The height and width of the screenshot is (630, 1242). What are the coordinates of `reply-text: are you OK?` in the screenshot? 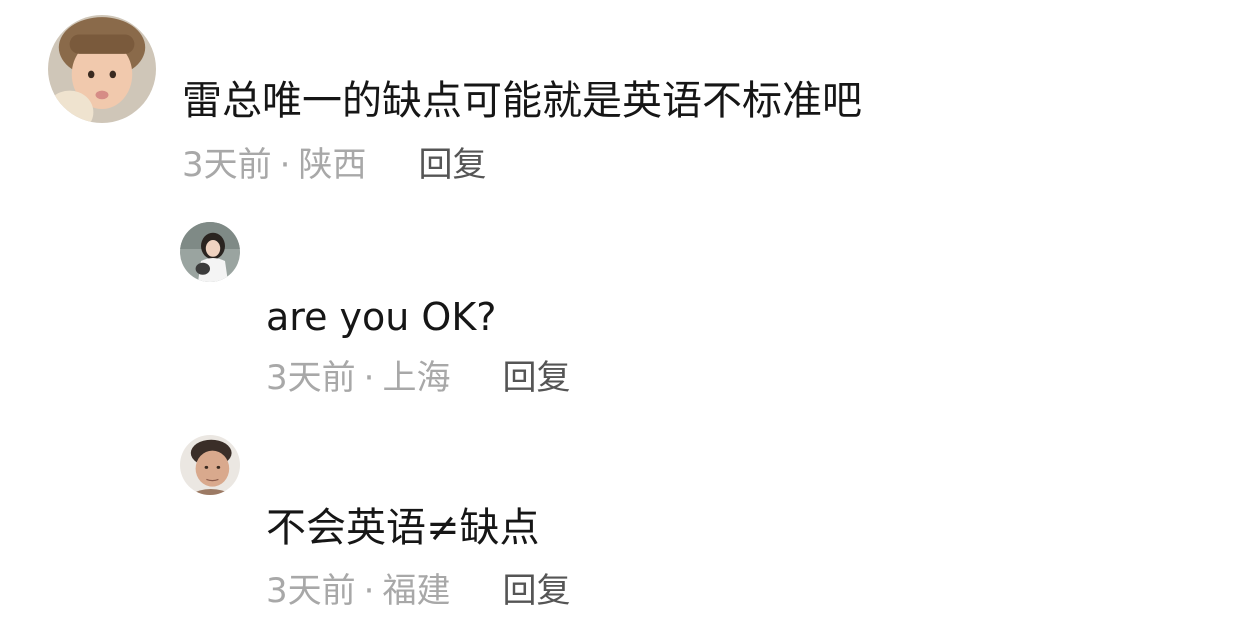 It's located at (381, 317).